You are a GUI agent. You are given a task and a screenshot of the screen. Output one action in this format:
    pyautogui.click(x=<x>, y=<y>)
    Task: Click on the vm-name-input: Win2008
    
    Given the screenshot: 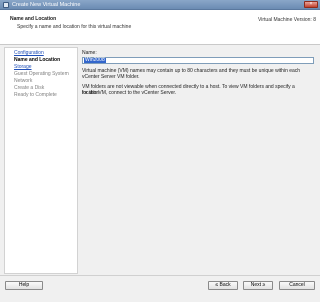 What is the action you would take?
    pyautogui.click(x=198, y=60)
    